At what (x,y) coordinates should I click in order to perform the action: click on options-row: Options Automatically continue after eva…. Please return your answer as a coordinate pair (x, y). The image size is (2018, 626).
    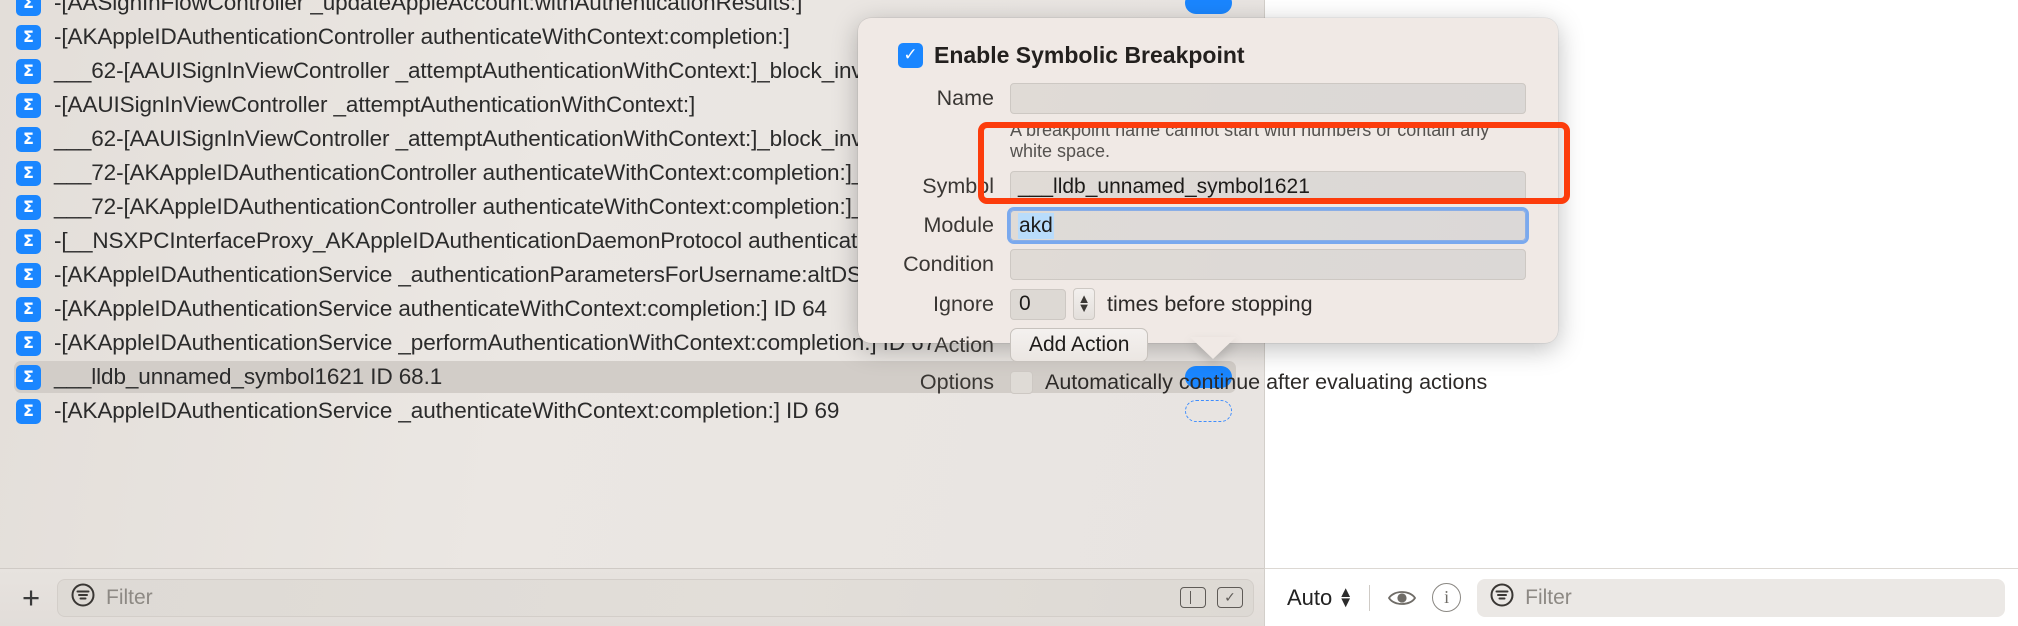
    Looking at the image, I should click on (1203, 382).